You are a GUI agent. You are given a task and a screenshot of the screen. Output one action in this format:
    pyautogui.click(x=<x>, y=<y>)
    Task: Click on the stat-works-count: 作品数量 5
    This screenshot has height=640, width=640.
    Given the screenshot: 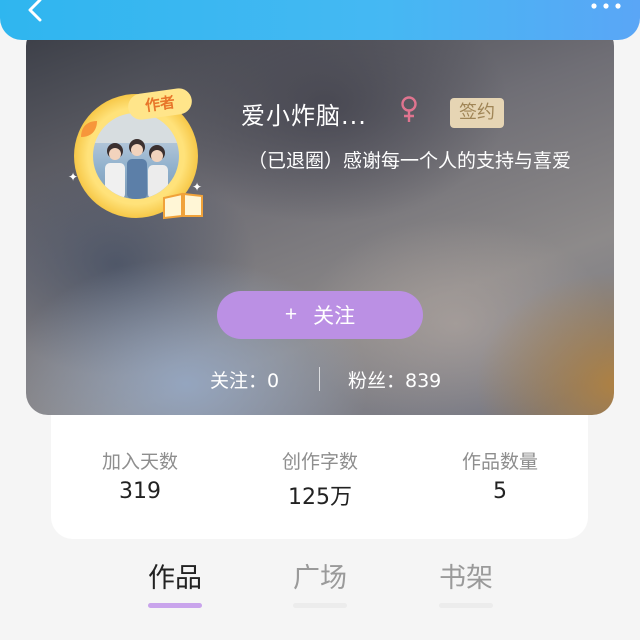 What is the action you would take?
    pyautogui.click(x=500, y=475)
    